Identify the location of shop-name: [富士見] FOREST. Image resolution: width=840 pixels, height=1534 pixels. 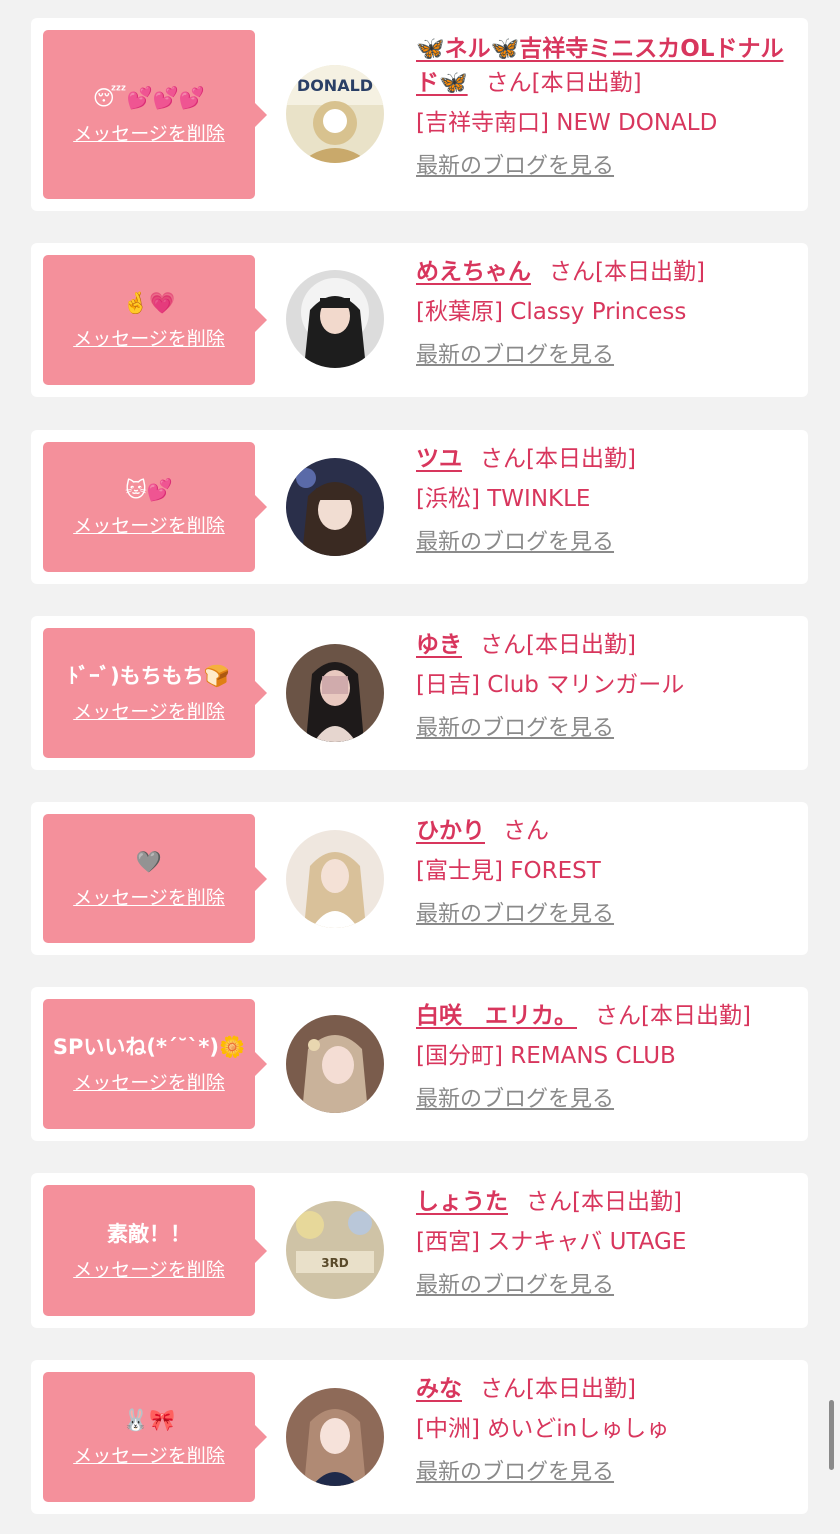
(508, 871).